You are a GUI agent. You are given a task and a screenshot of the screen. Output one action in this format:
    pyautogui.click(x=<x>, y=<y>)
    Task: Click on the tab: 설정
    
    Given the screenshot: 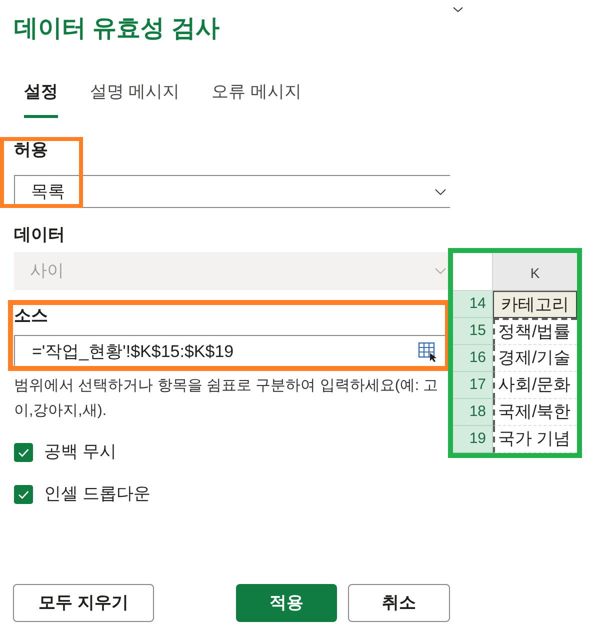 What is the action you would take?
    pyautogui.click(x=41, y=99)
    